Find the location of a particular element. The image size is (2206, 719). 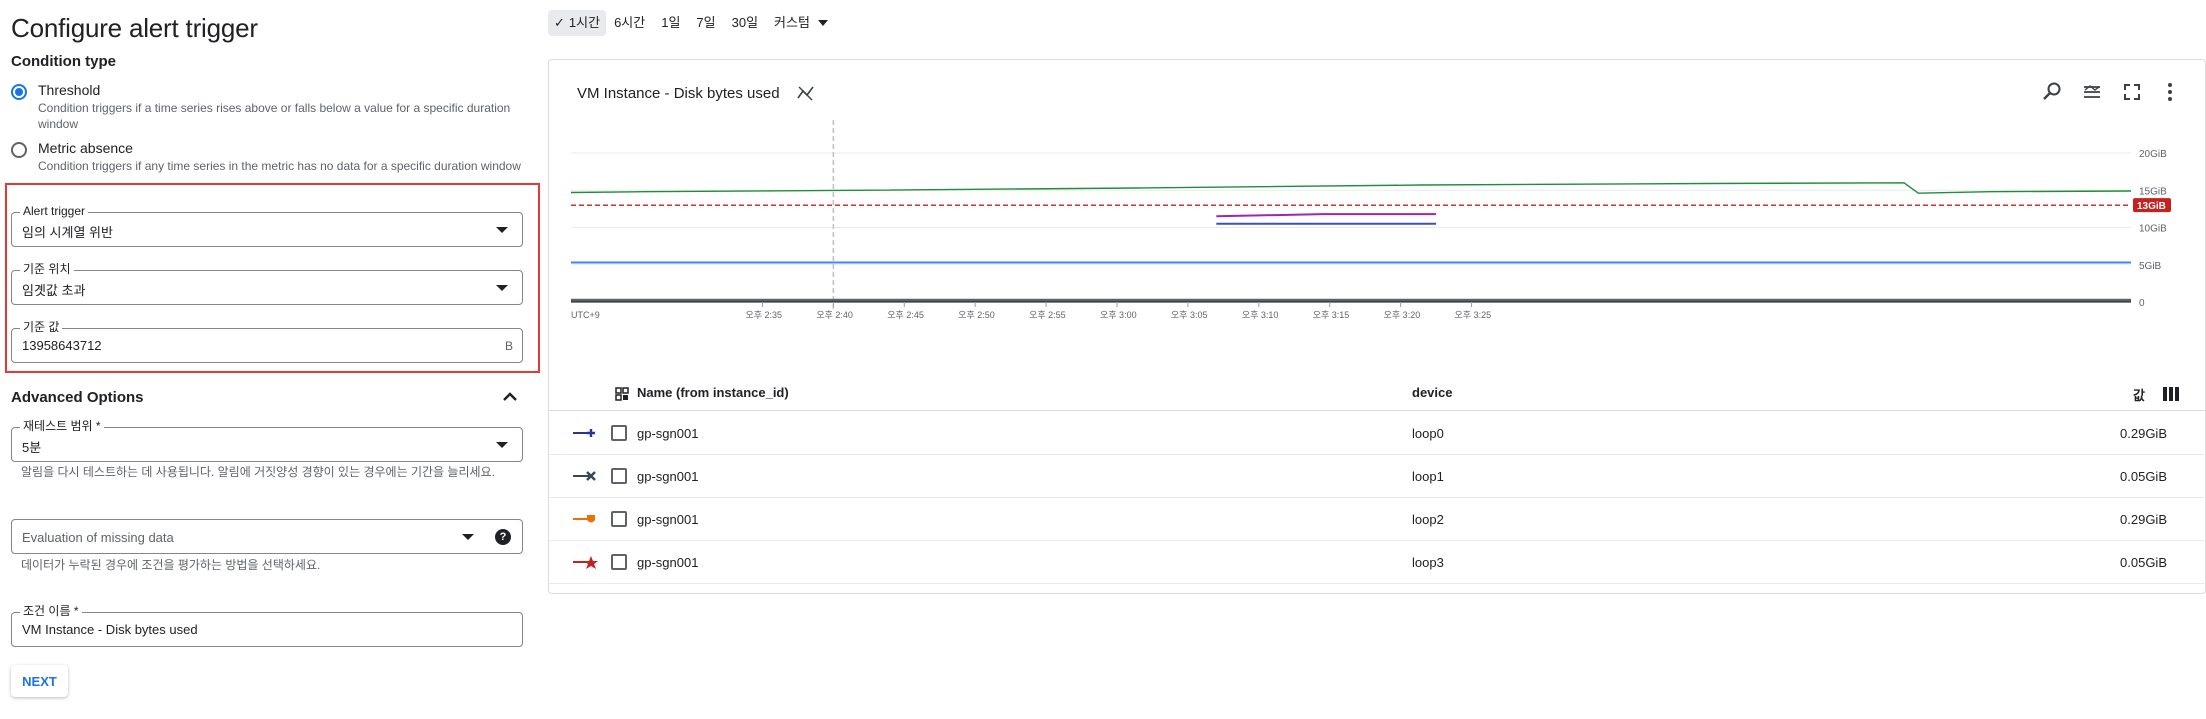

x-tick-label: UTC+9 is located at coordinates (585, 315).